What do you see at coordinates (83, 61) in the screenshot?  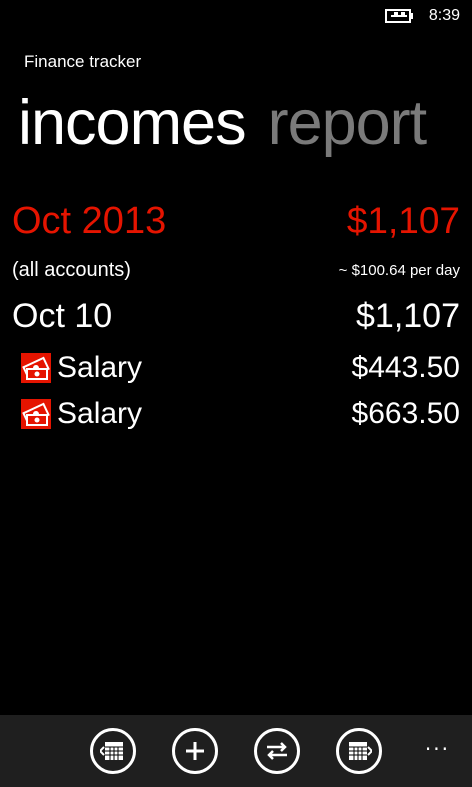 I see `app-title: Finance tracker` at bounding box center [83, 61].